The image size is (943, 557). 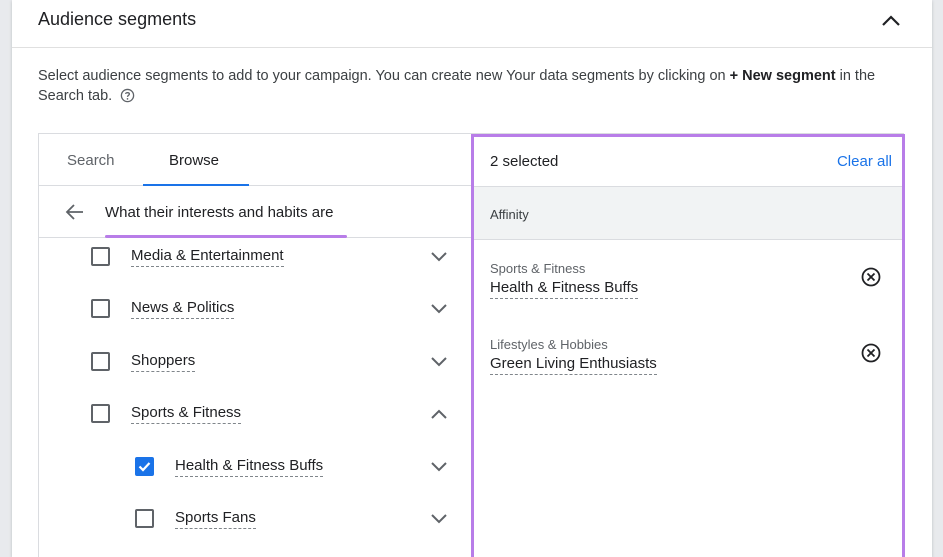 What do you see at coordinates (117, 19) in the screenshot?
I see `section-title: Audience segments` at bounding box center [117, 19].